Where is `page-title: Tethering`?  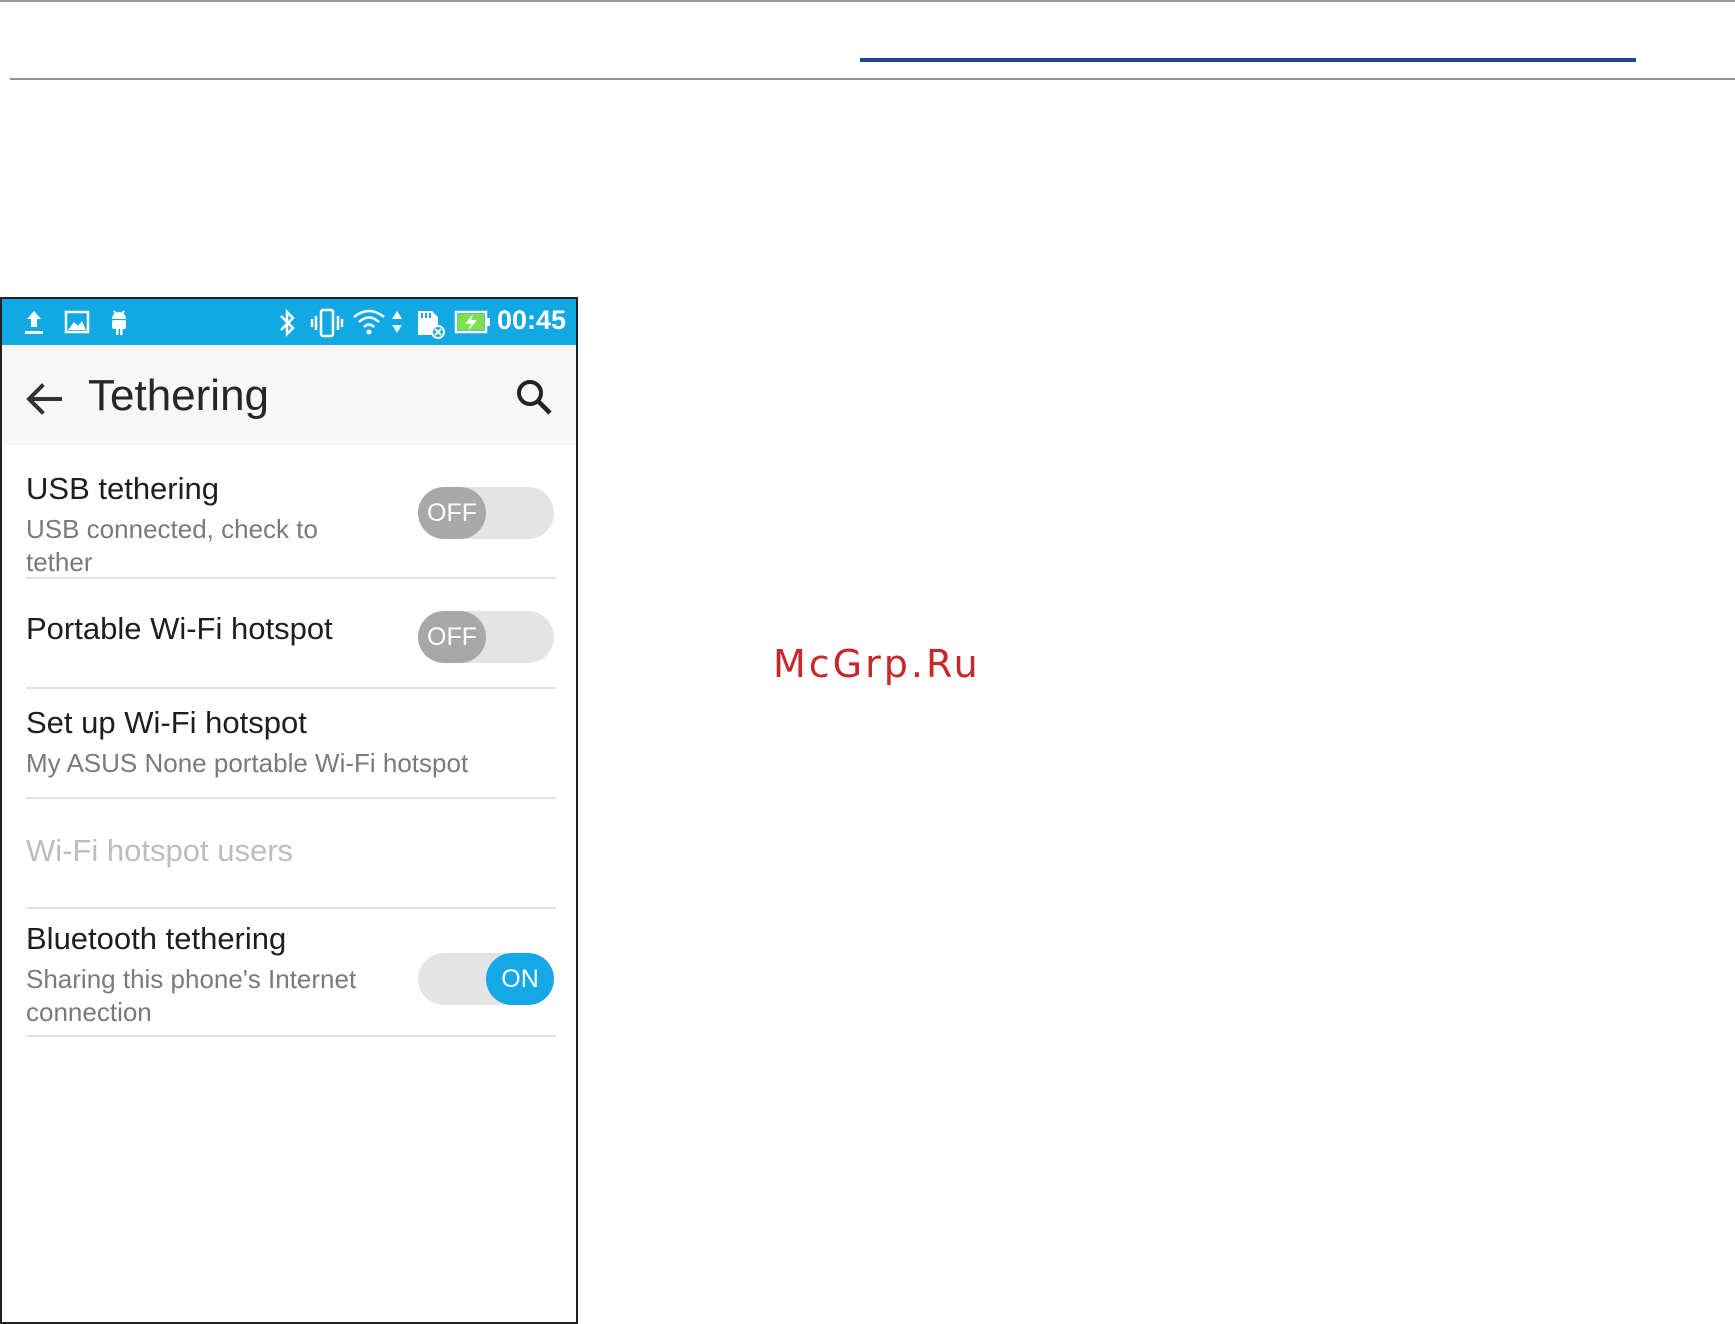
page-title: Tethering is located at coordinates (179, 395).